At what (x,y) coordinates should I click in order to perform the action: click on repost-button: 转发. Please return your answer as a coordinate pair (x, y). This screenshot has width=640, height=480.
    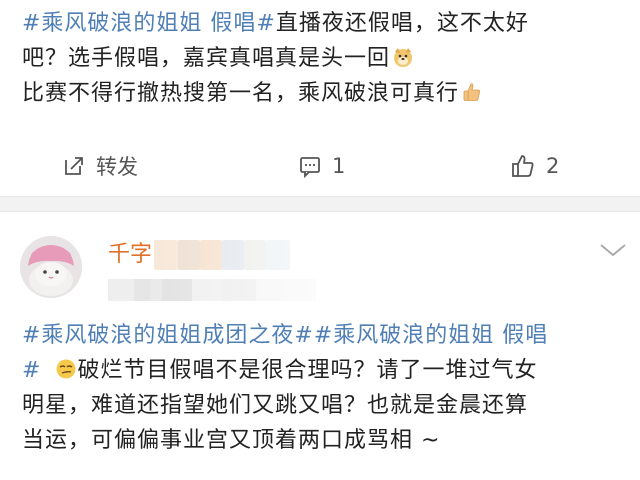
    Looking at the image, I should click on (100, 166).